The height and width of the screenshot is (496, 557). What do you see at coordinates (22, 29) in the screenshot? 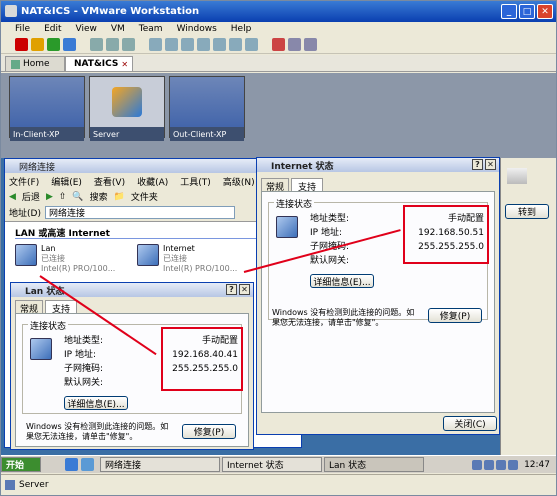
I see `menu-file: File` at bounding box center [22, 29].